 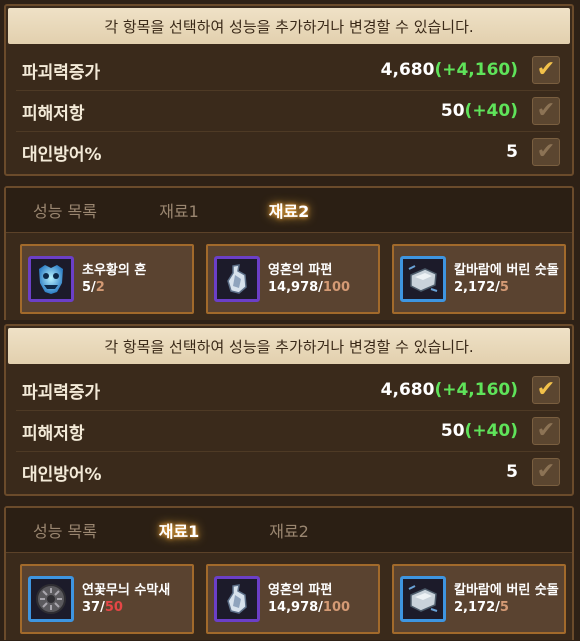 I want to click on material-card: 연꽃무늬 수막새 37/50, so click(x=107, y=599).